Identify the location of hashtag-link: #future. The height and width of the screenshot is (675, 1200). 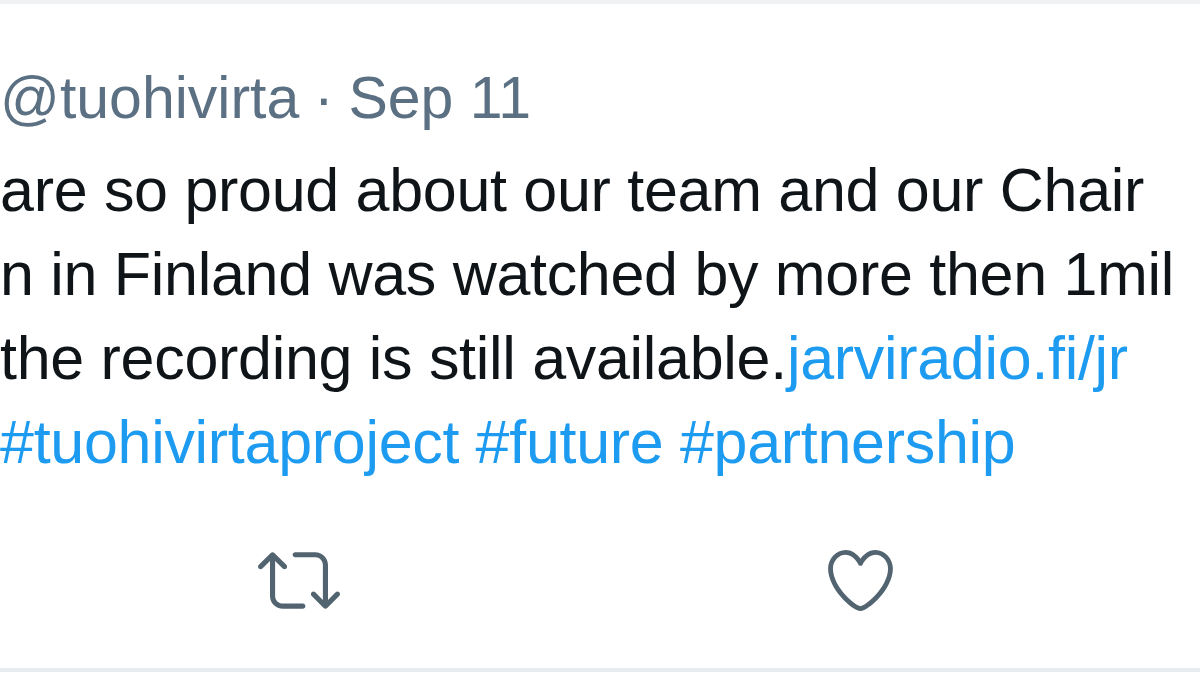
(569, 442).